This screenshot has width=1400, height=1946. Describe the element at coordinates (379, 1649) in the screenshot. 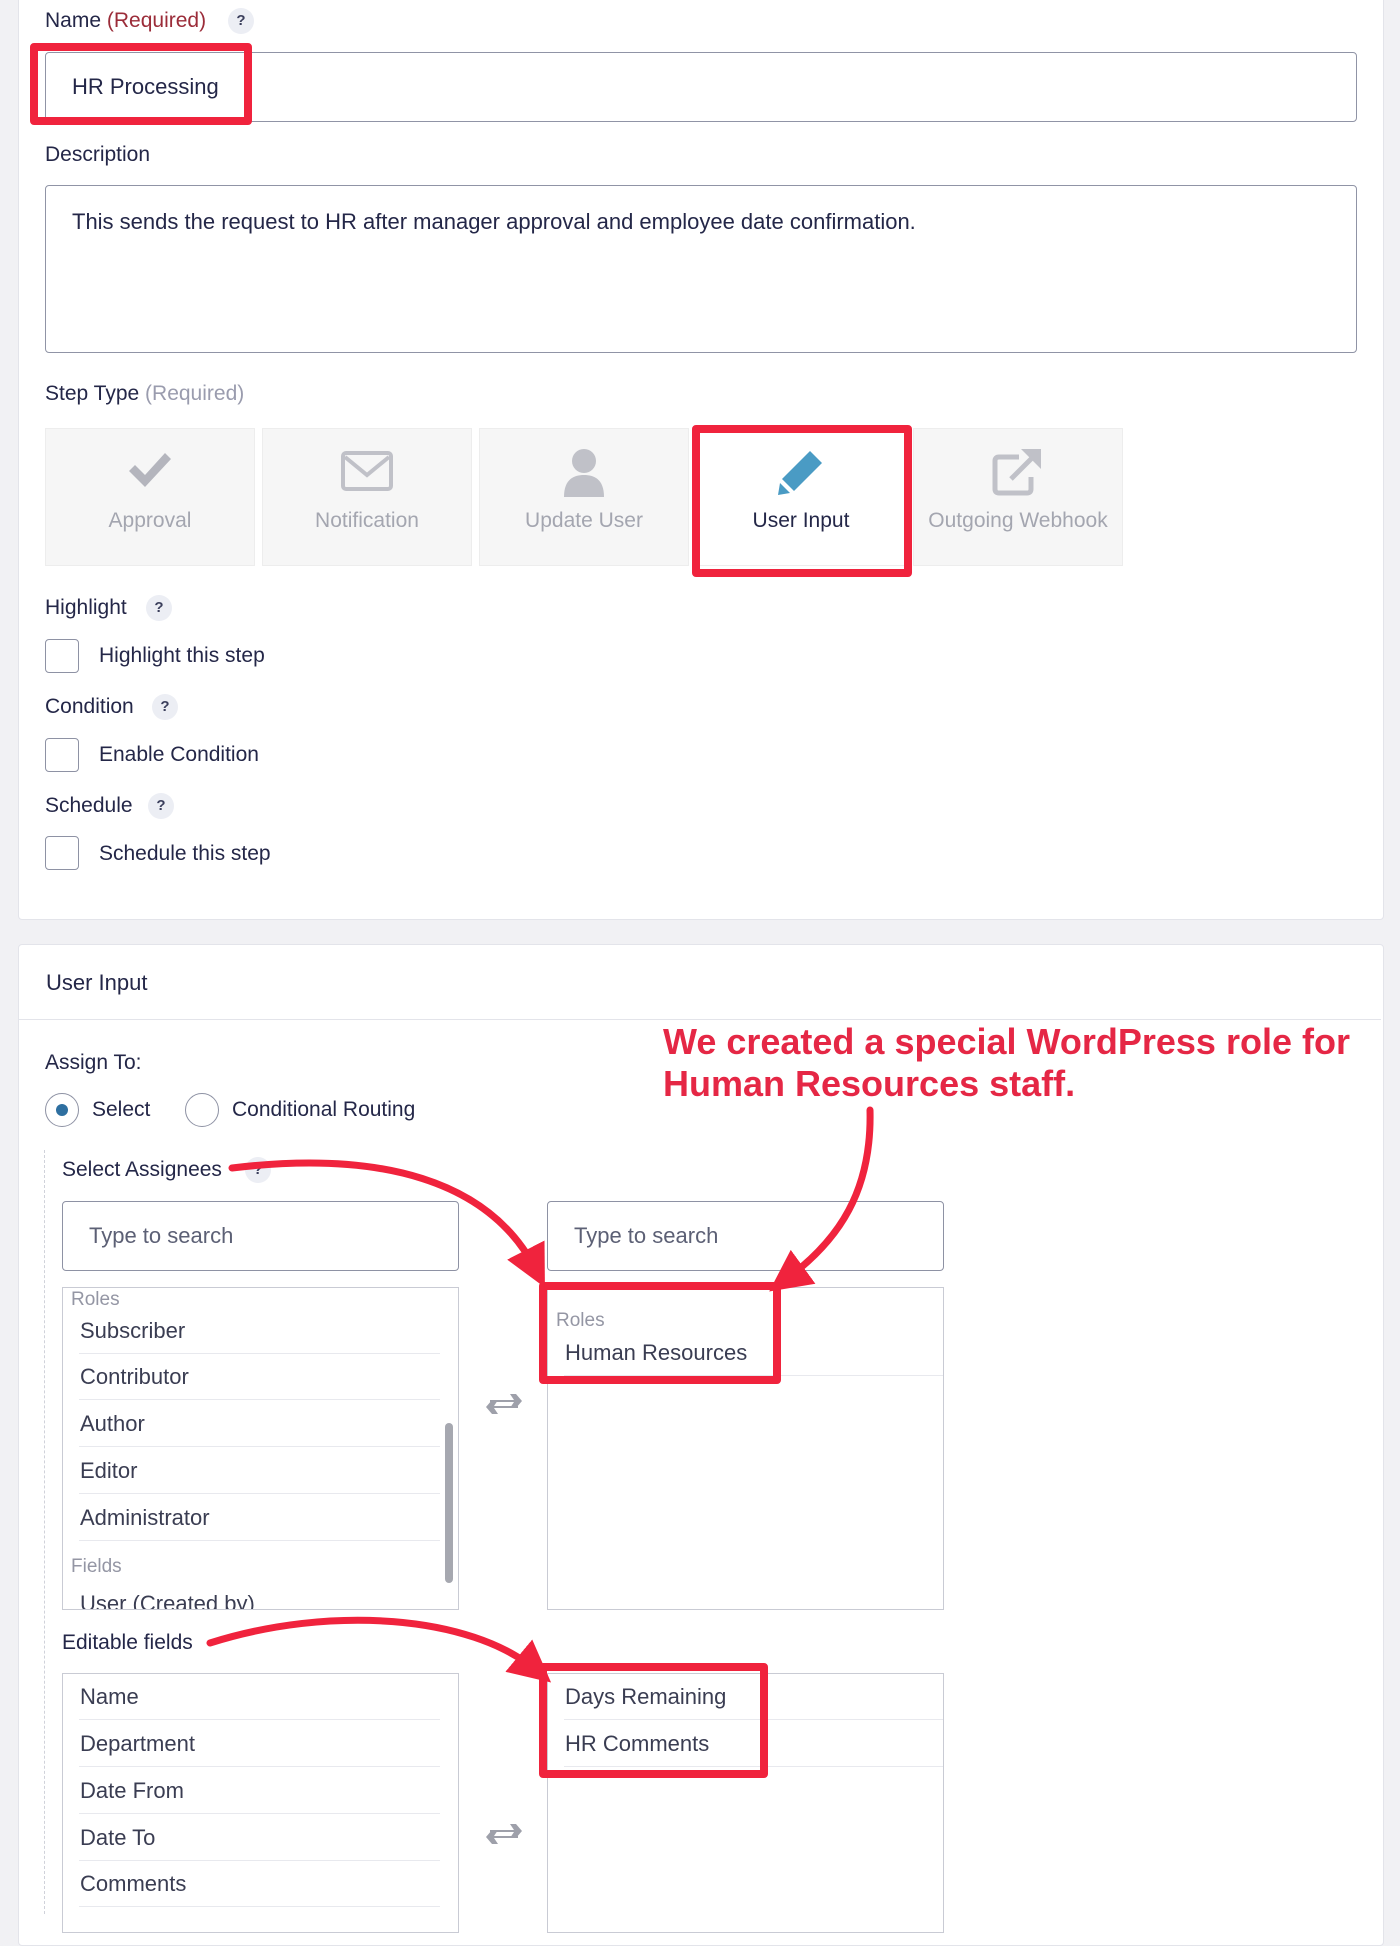

I see `arrow-to-editable-fields` at that location.